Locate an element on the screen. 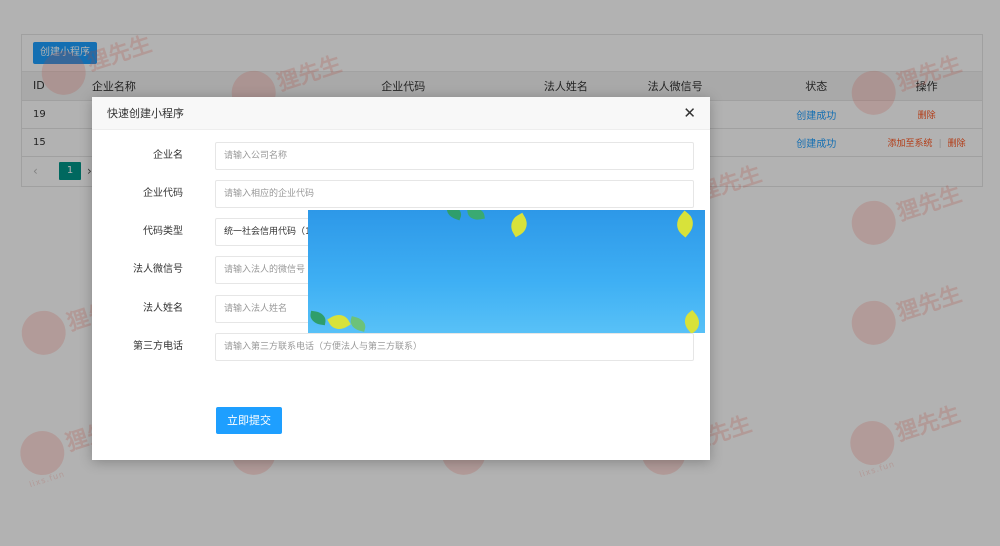  company-code-label: 企业代码 is located at coordinates (163, 193).